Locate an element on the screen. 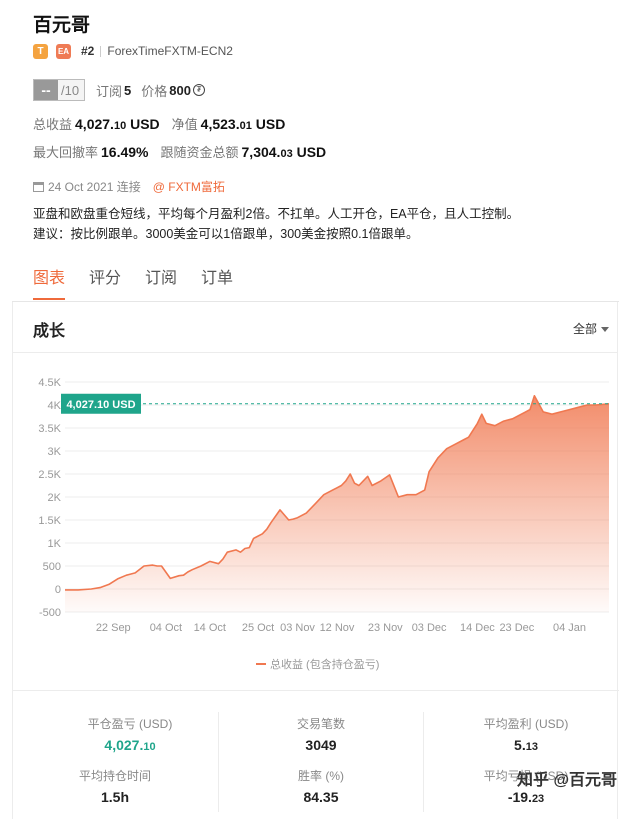  profit-row: 总收益 4,027.10 USD 净值 4,523.01 USD is located at coordinates (165, 124).